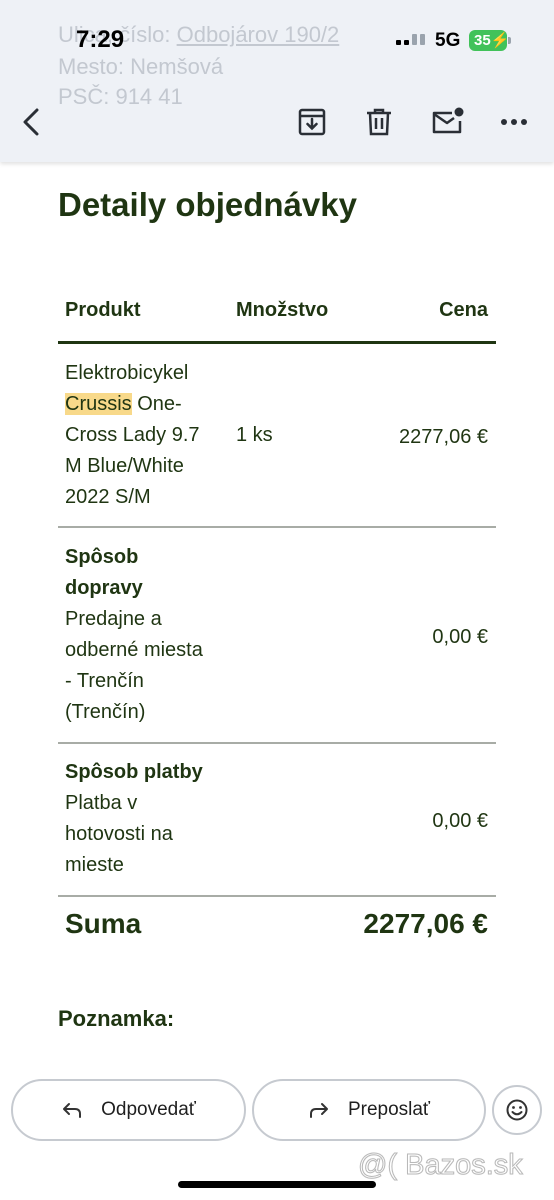 The image size is (554, 1200). I want to click on product-name-line: Cross Lady 9.7, so click(132, 435).